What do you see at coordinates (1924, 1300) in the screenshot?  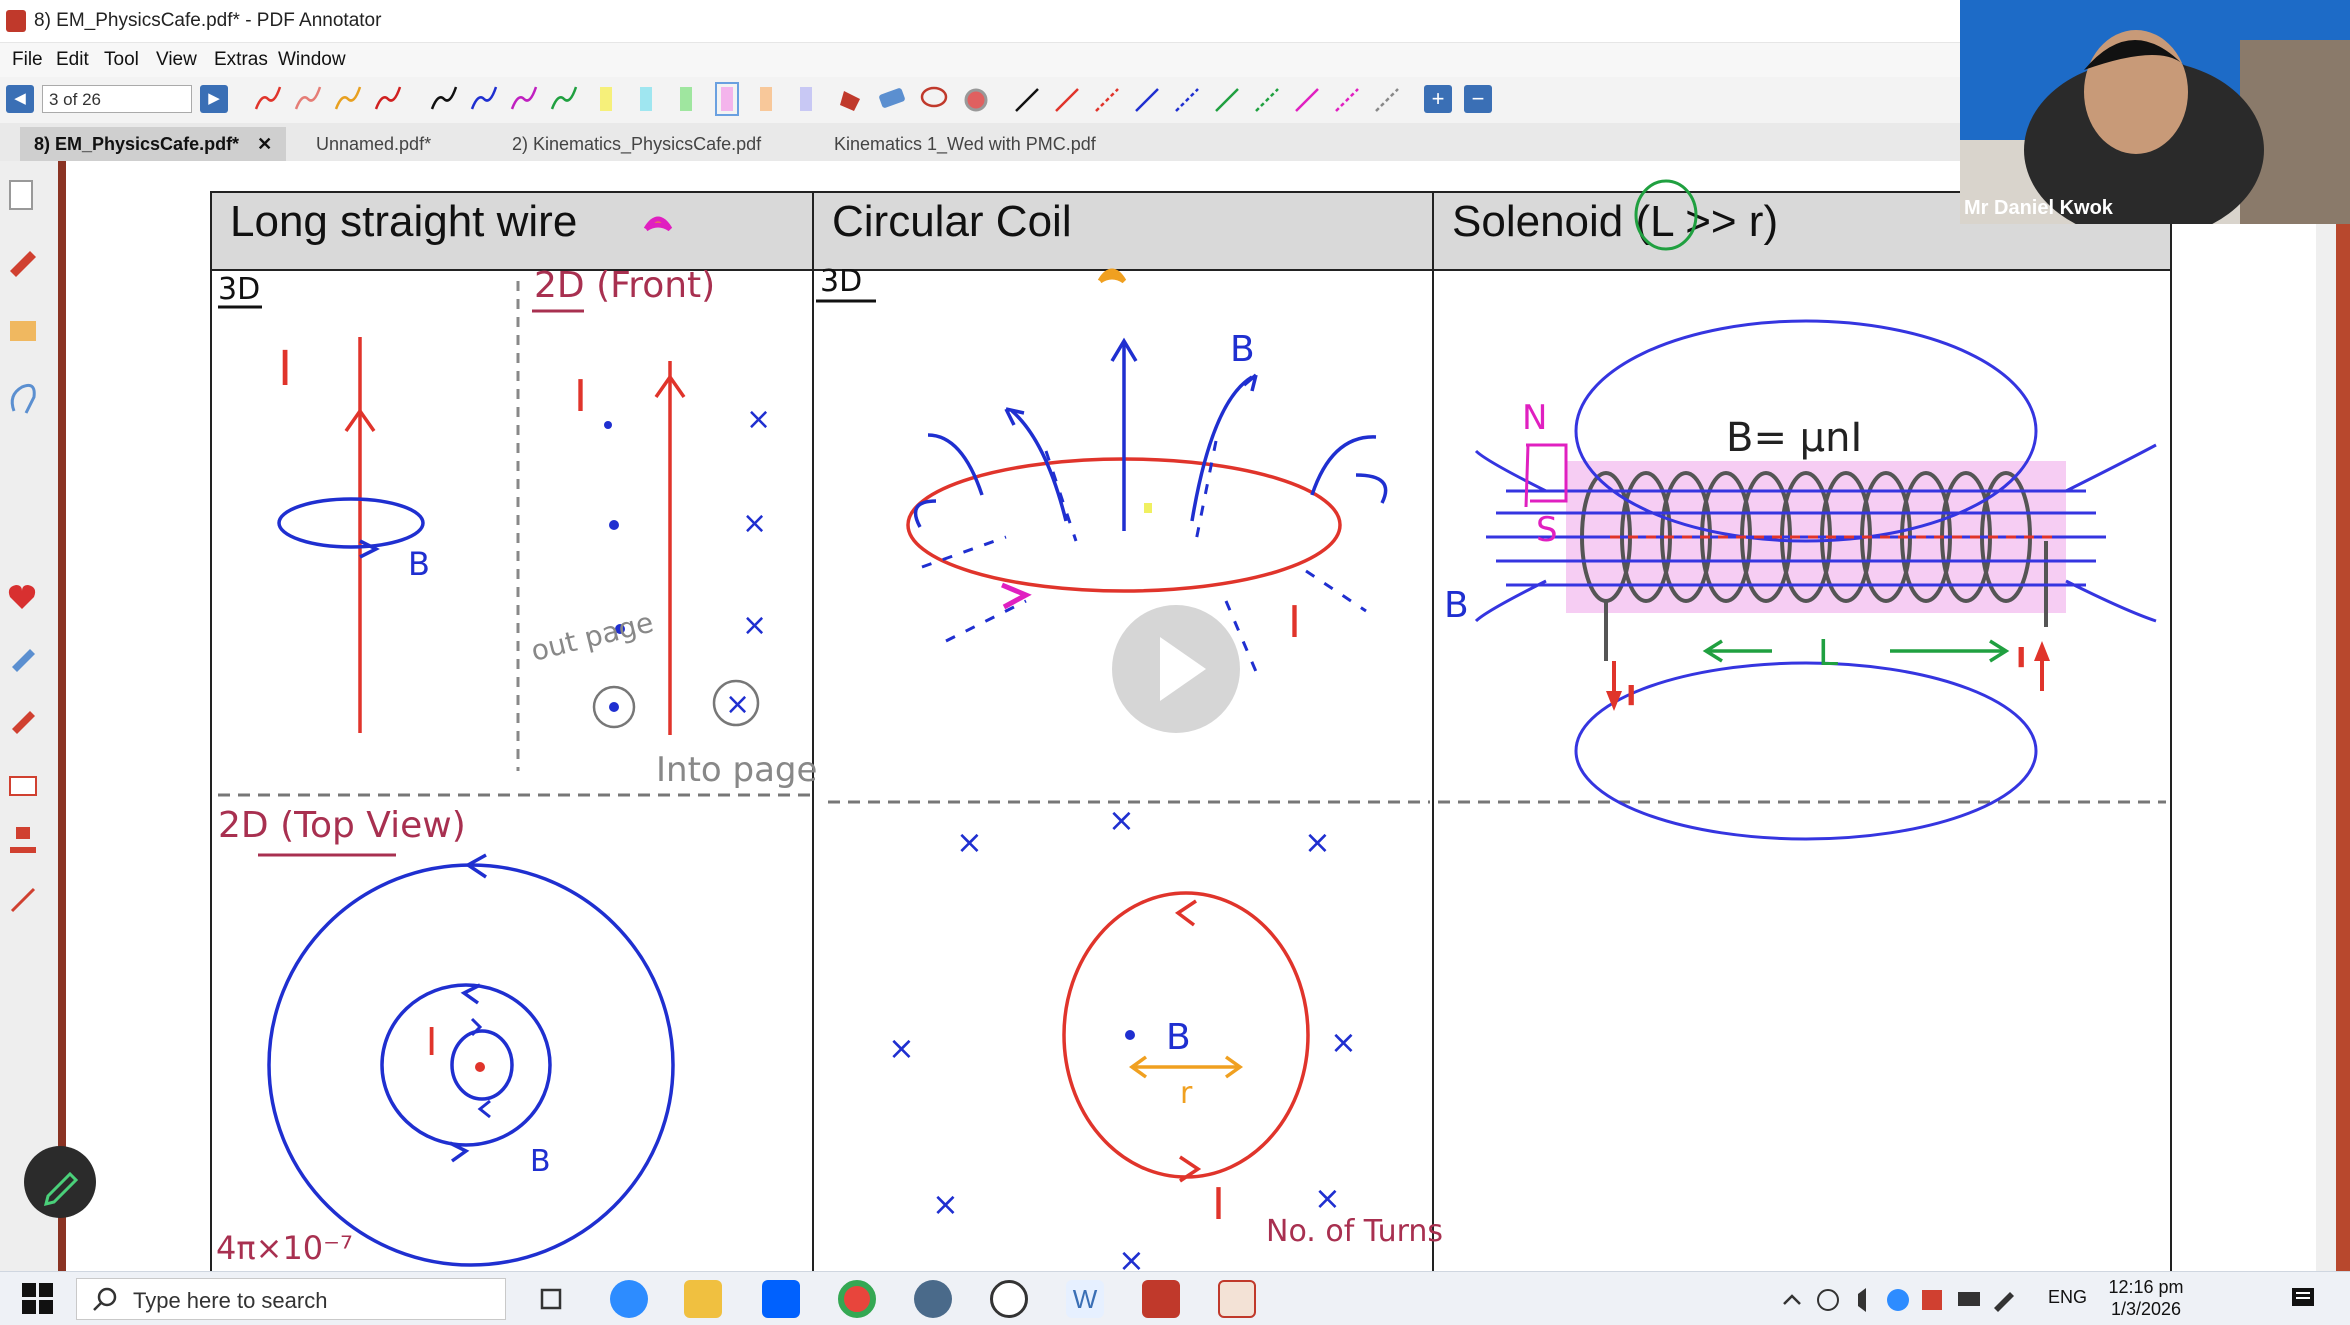 I see `system-tray` at bounding box center [1924, 1300].